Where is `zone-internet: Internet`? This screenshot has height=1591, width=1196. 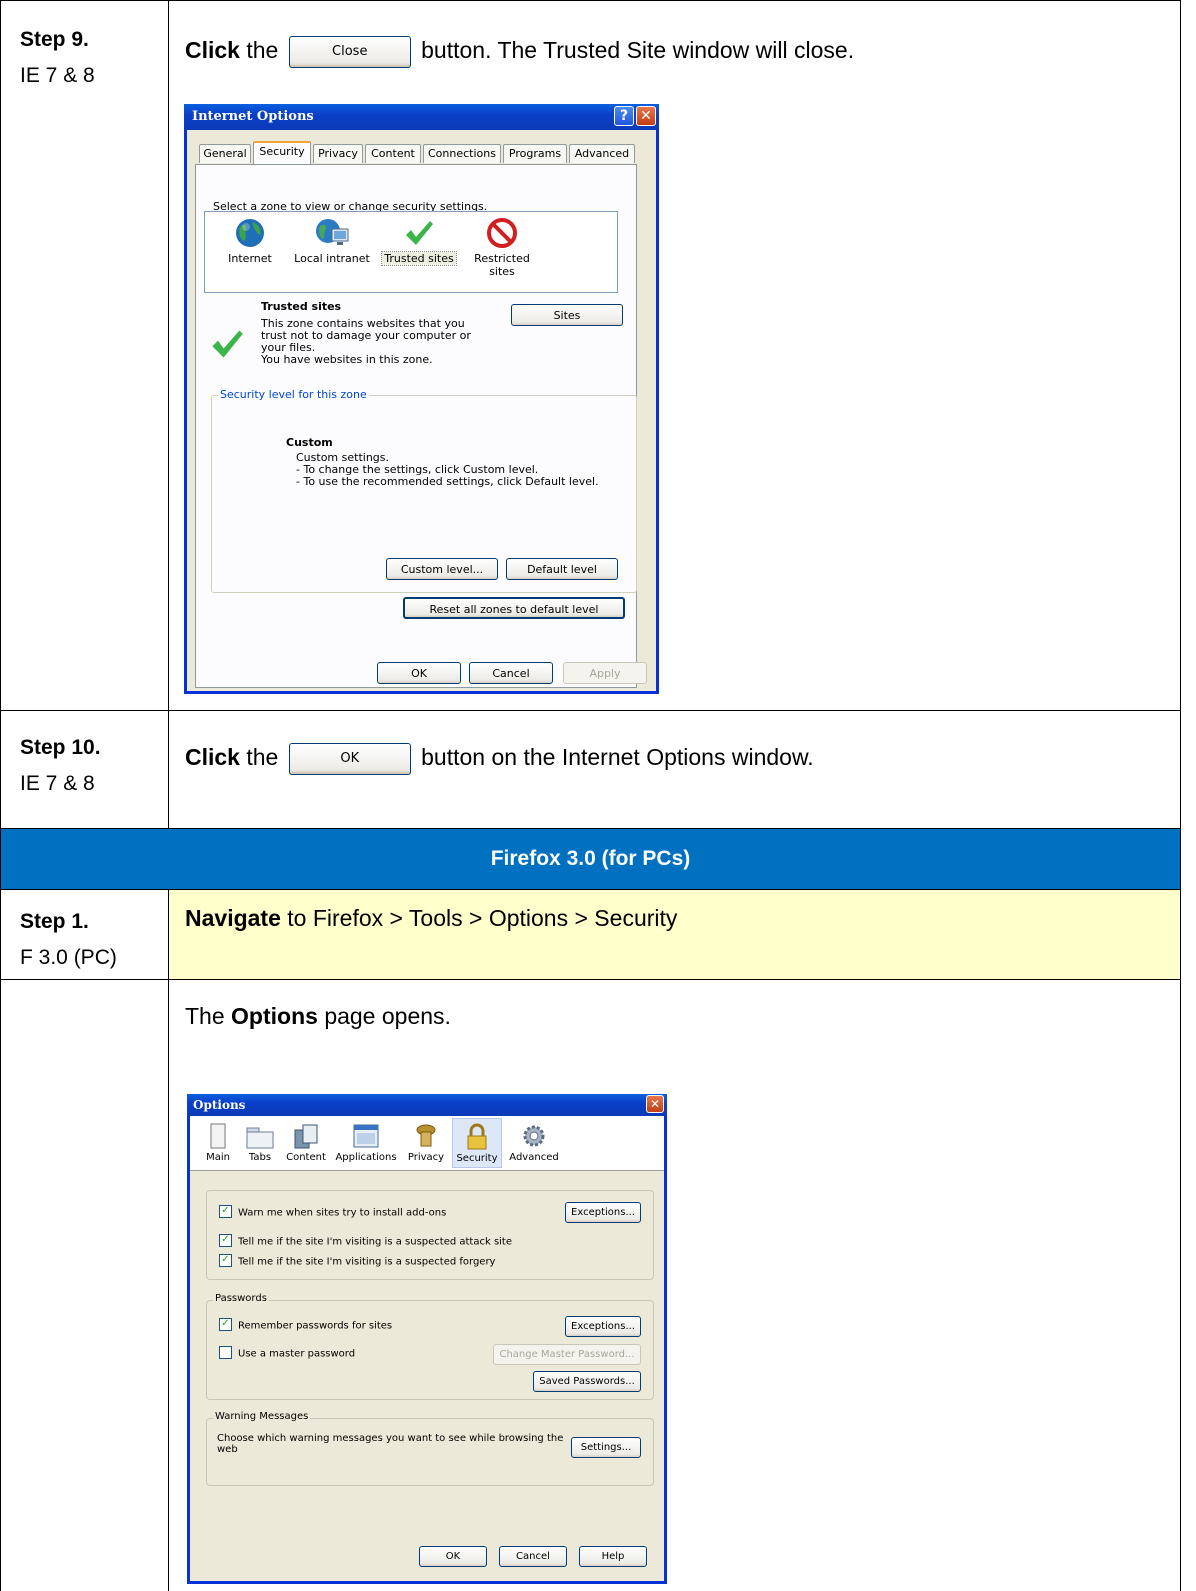 zone-internet: Internet is located at coordinates (250, 241).